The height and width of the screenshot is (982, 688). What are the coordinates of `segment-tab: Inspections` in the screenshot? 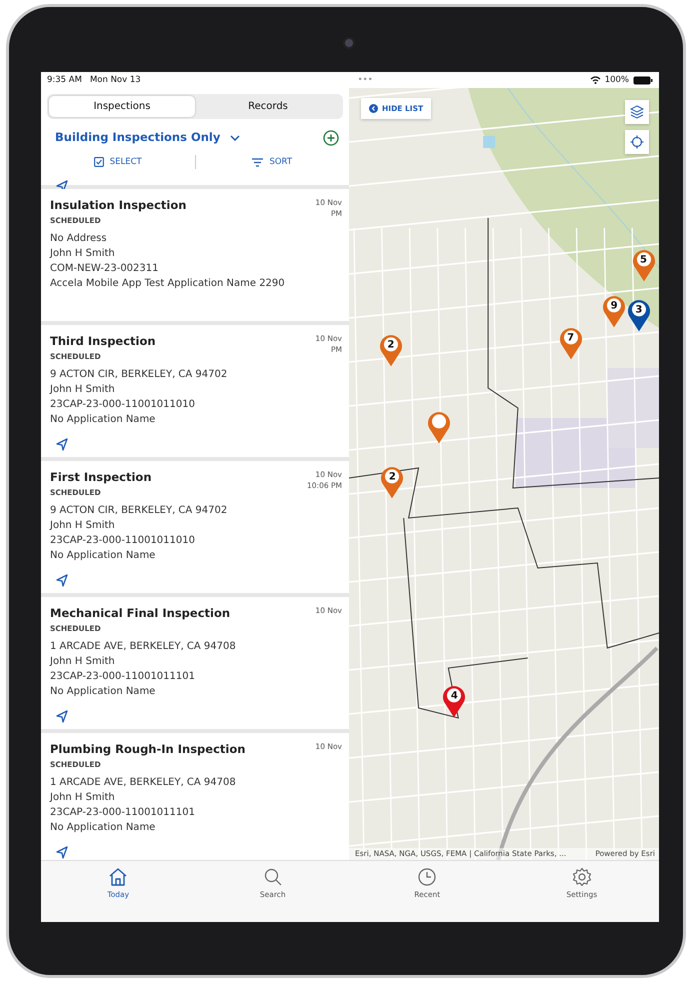 It's located at (122, 106).